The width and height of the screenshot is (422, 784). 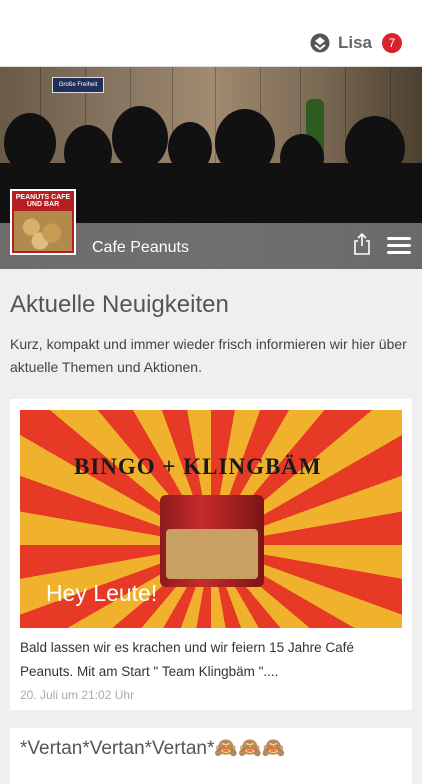 What do you see at coordinates (140, 247) in the screenshot?
I see `cafe-name: Cafe Peanuts` at bounding box center [140, 247].